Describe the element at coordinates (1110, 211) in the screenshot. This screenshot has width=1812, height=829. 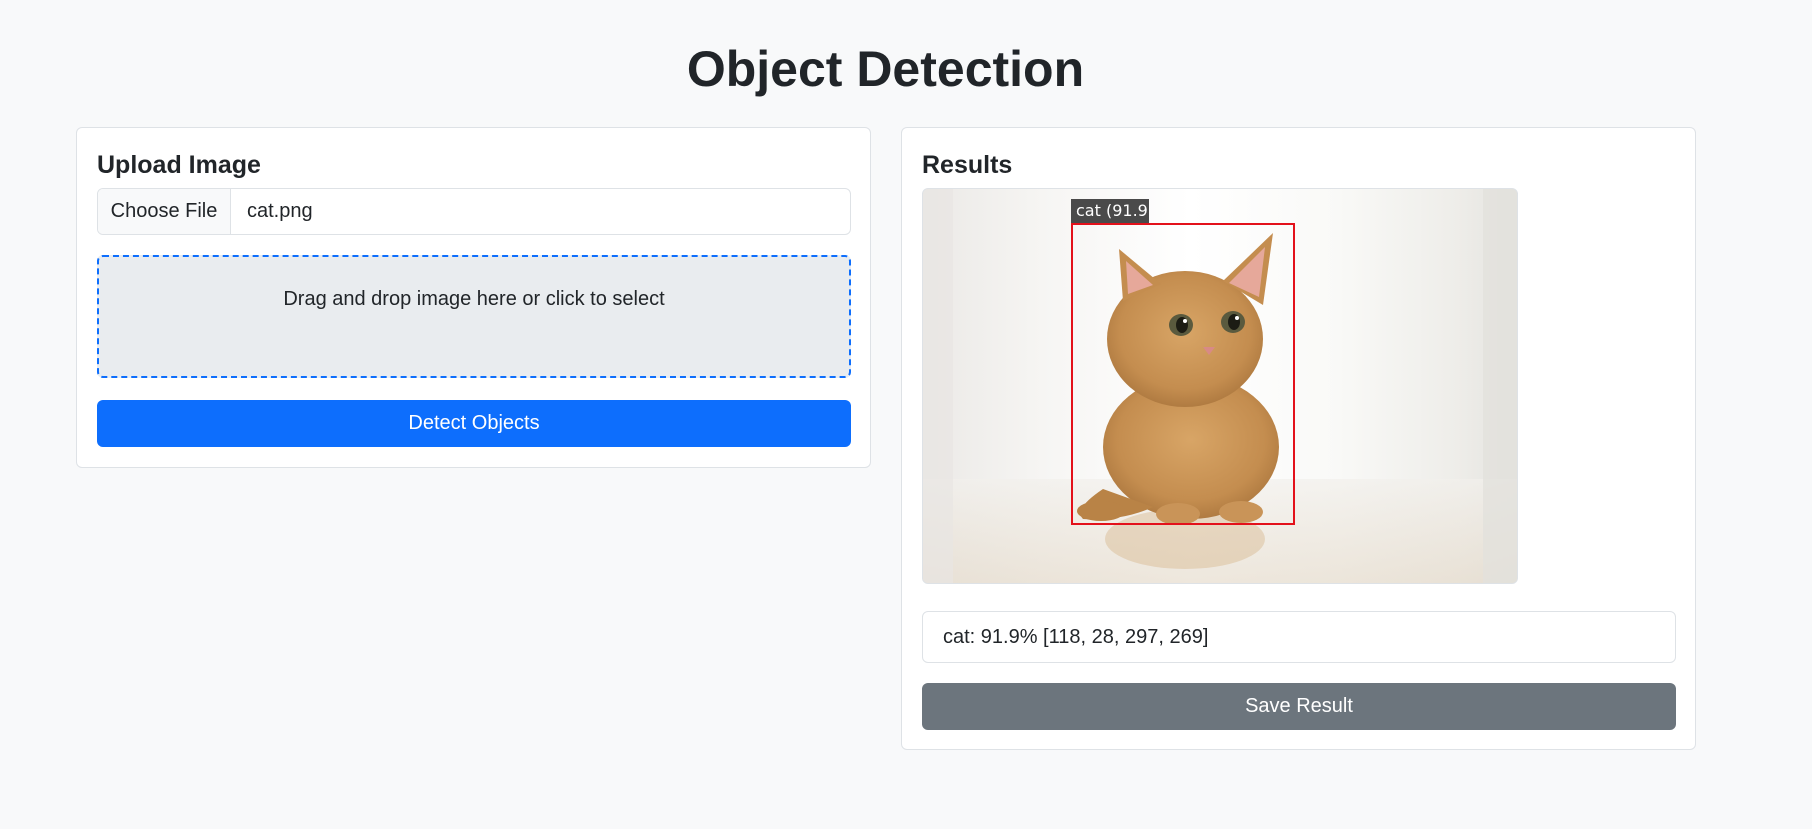
I see `bounding-box-label: cat (91.9` at that location.